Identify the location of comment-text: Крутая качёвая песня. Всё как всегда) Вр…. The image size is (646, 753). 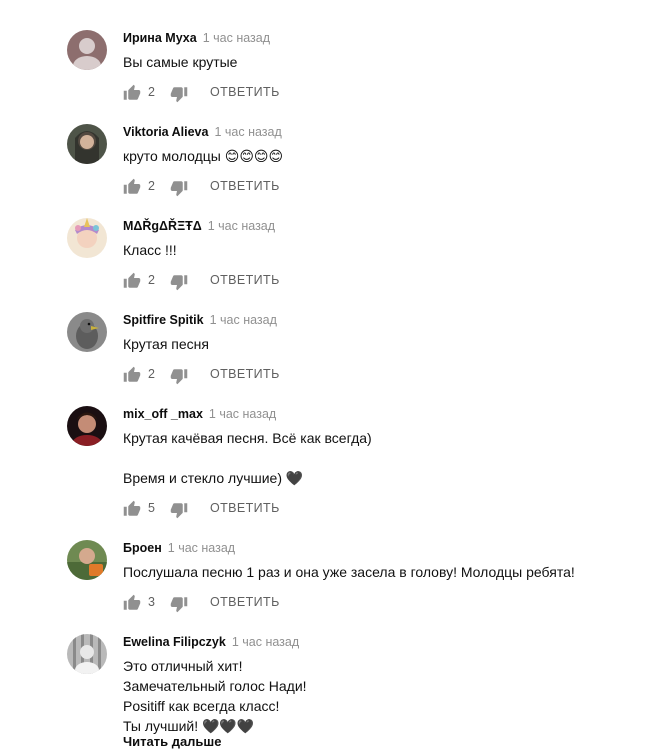
(247, 458).